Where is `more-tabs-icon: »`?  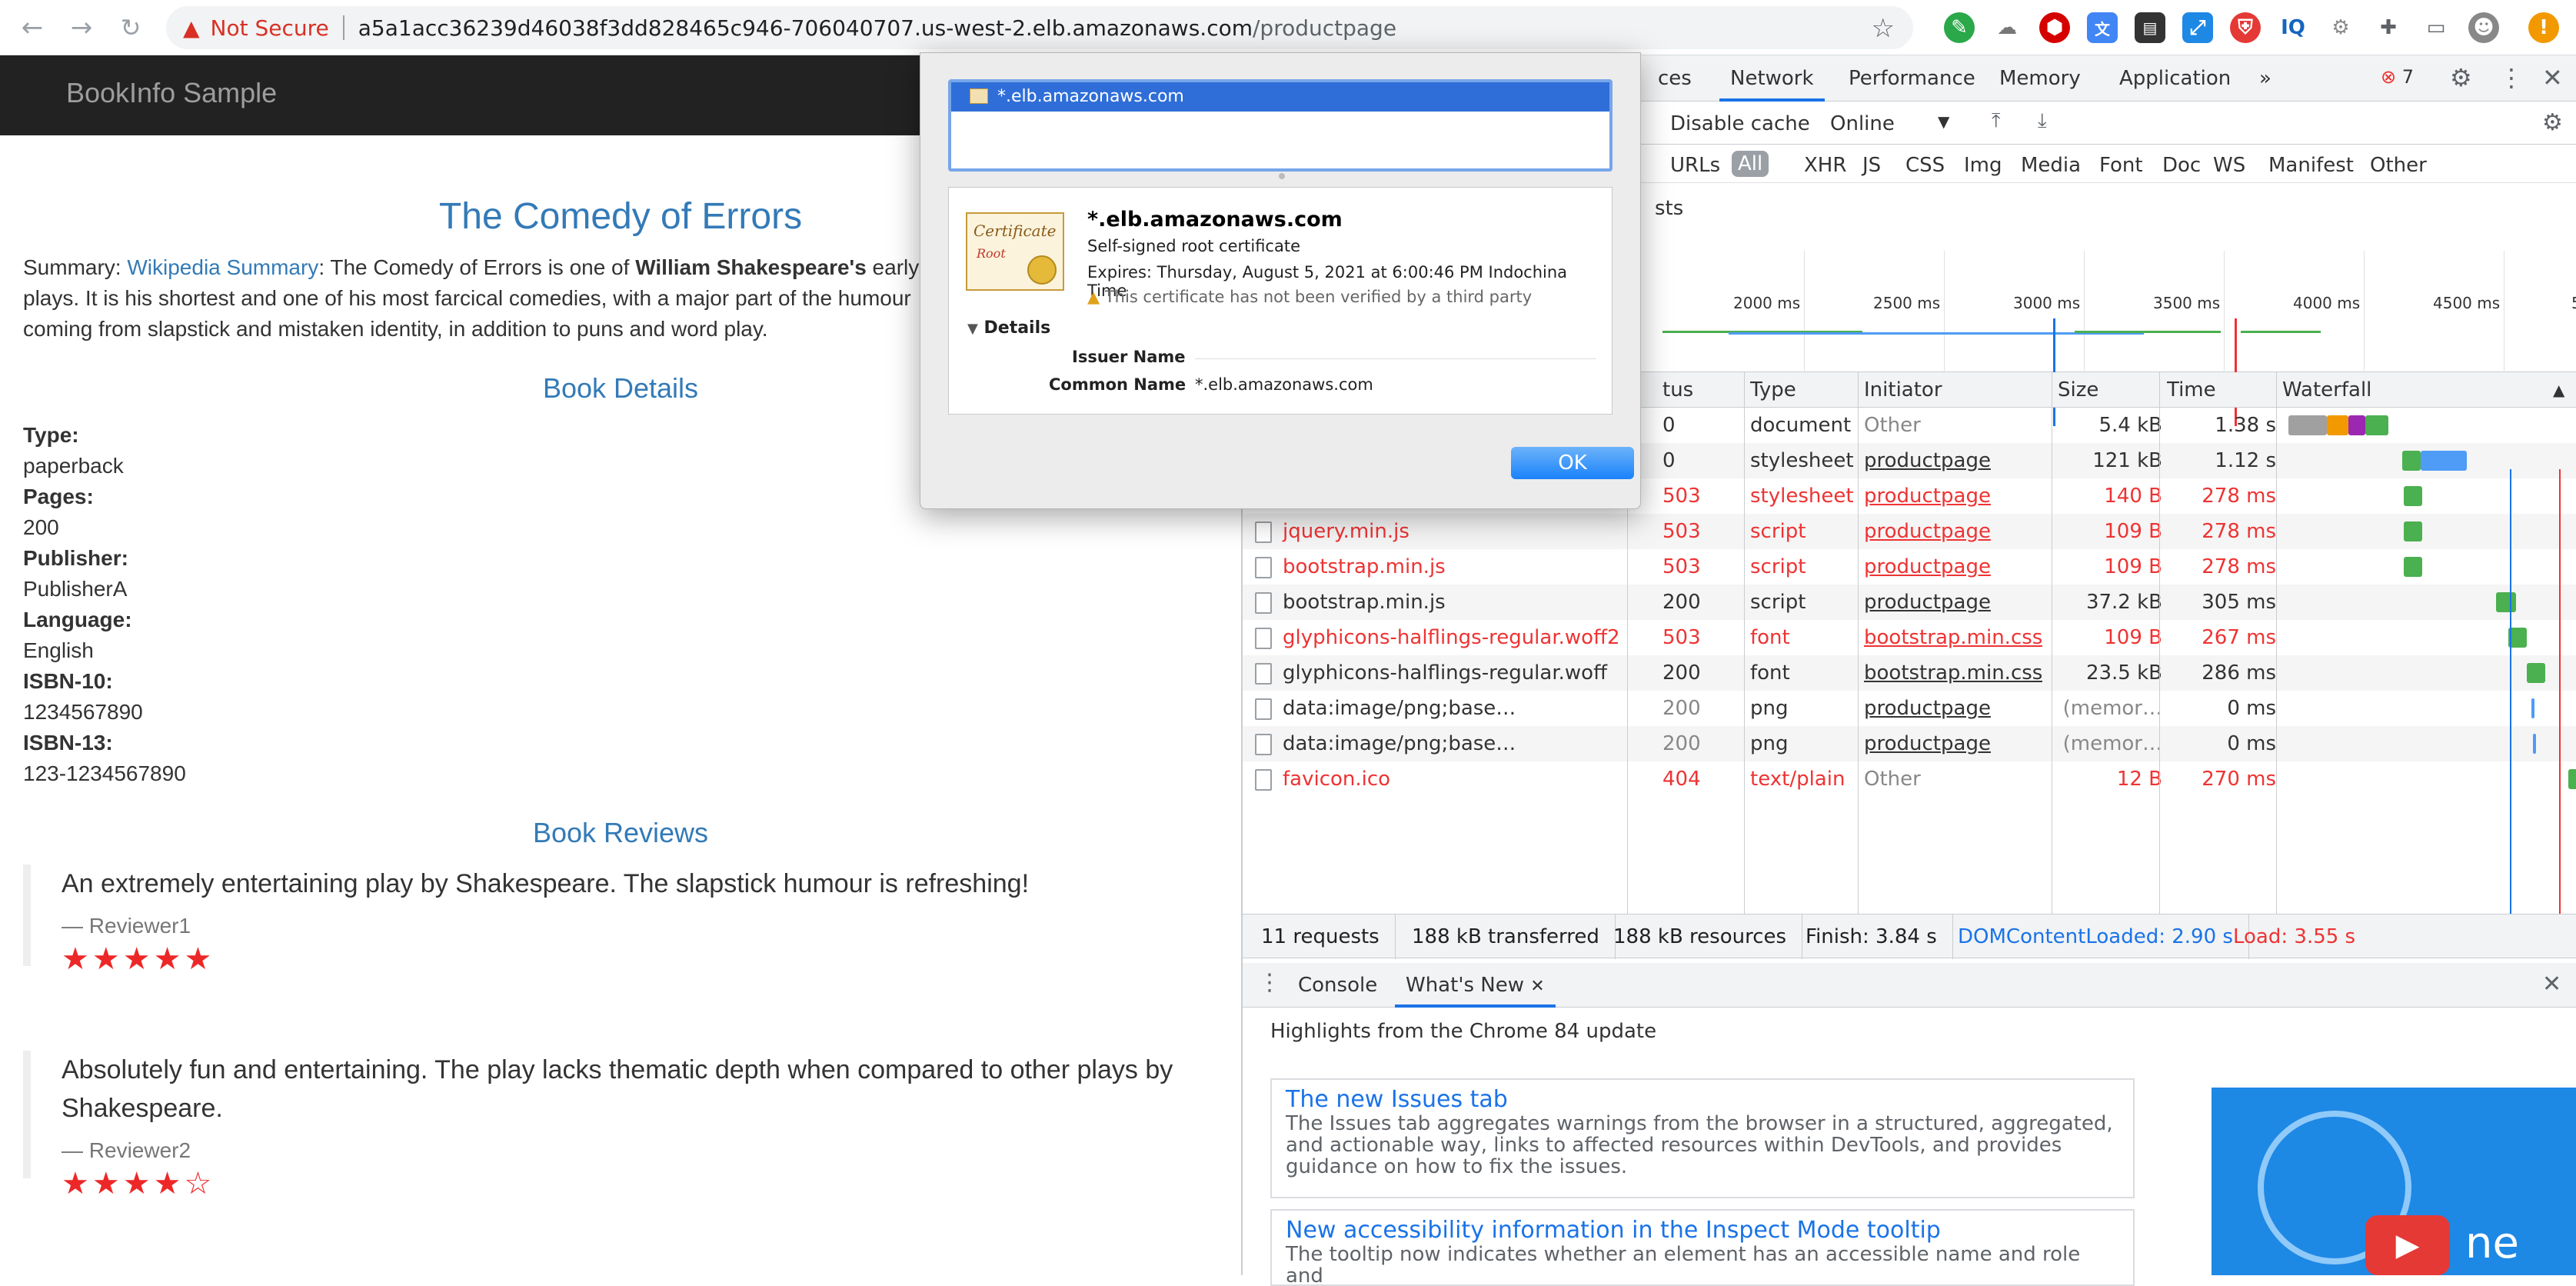 more-tabs-icon: » is located at coordinates (2265, 78).